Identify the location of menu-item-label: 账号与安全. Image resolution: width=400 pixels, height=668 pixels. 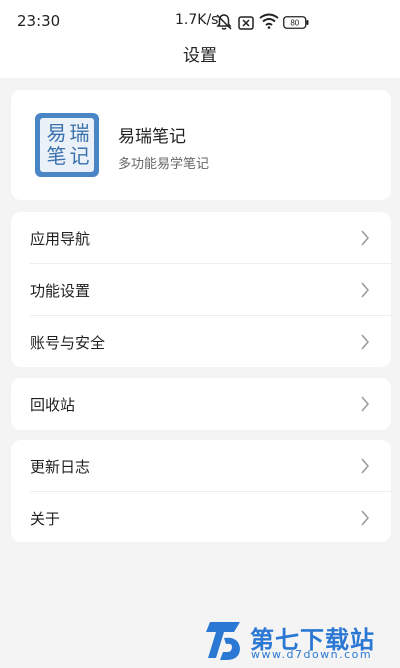
(68, 343).